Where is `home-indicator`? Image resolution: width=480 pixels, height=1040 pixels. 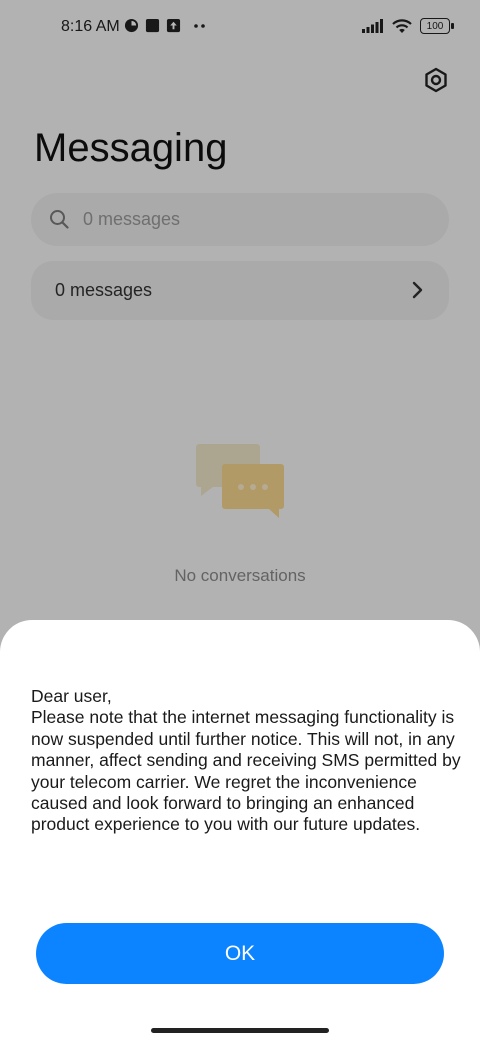
home-indicator is located at coordinates (240, 1030).